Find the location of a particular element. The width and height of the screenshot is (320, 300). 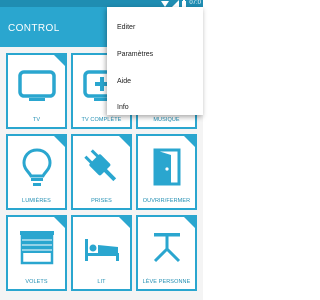

shutter-icon is located at coordinates (36, 248).